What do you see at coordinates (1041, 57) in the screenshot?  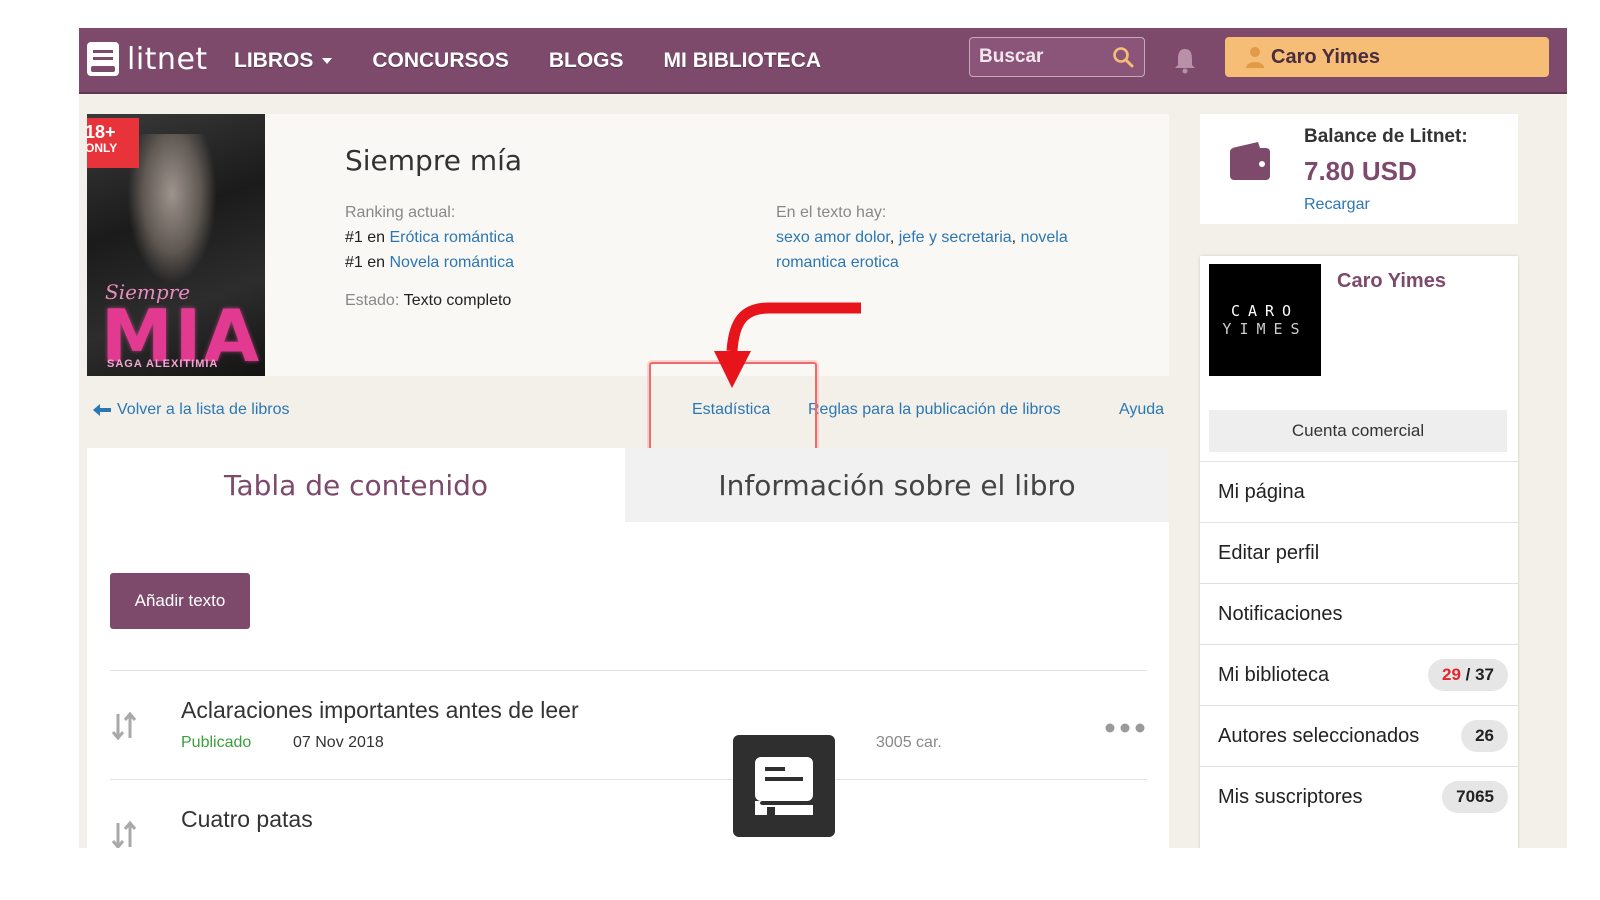 I see `search-input` at bounding box center [1041, 57].